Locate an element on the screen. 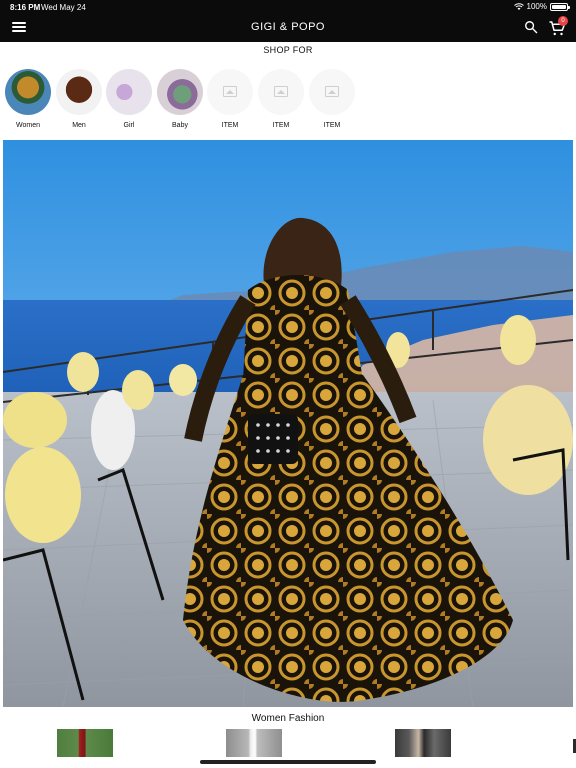  app-title: GIGI & POPO is located at coordinates (288, 27).